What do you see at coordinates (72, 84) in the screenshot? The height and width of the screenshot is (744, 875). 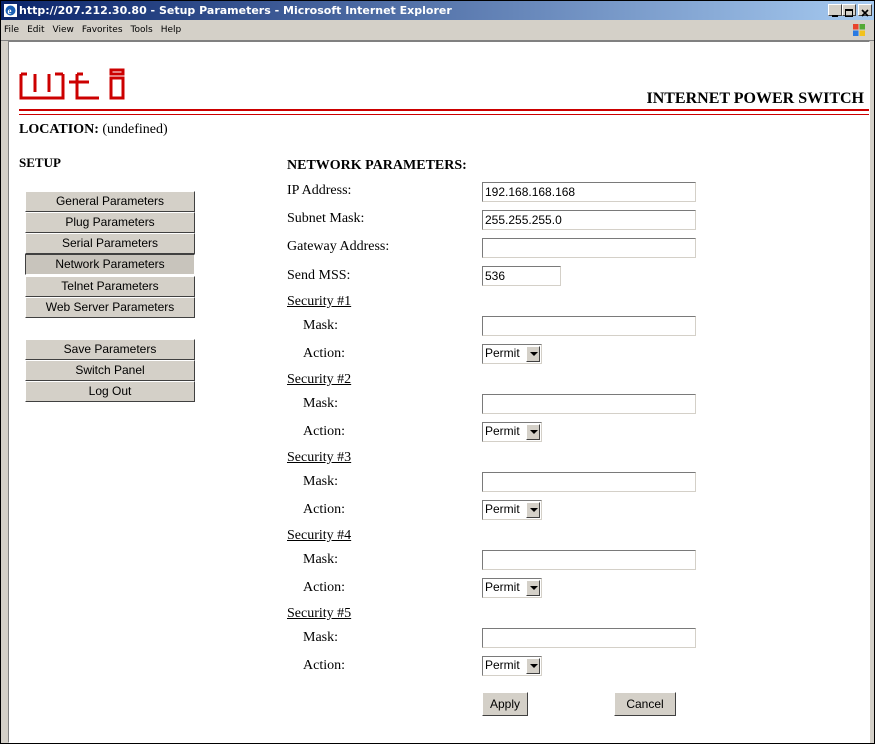 I see `wti-logo` at bounding box center [72, 84].